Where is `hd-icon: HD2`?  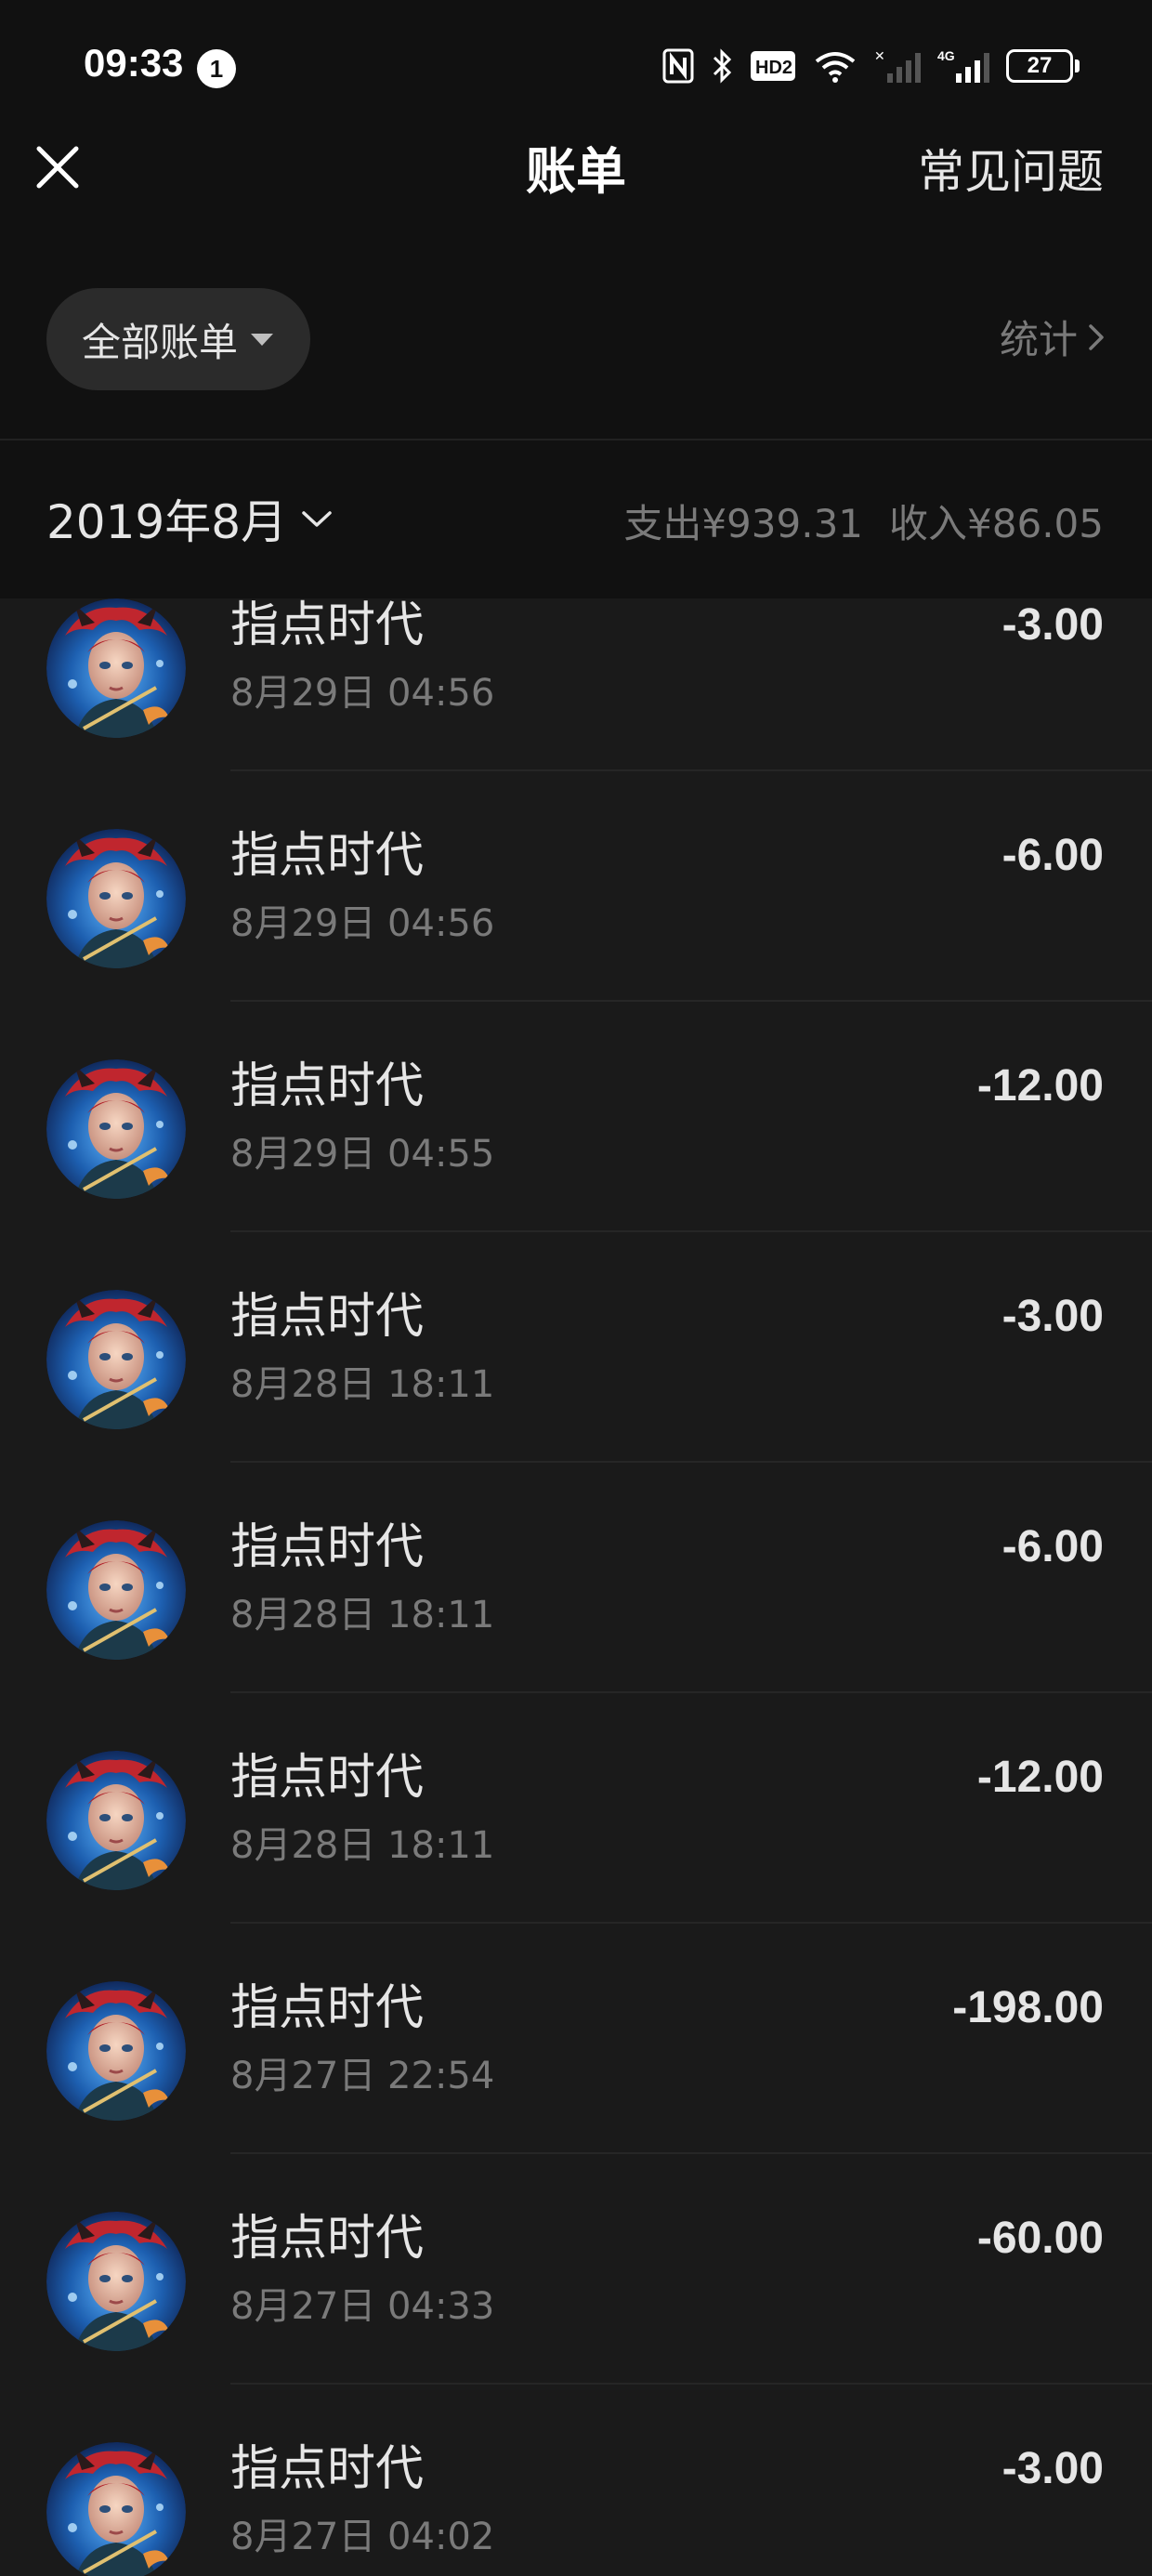
hd-icon: HD2 is located at coordinates (773, 66).